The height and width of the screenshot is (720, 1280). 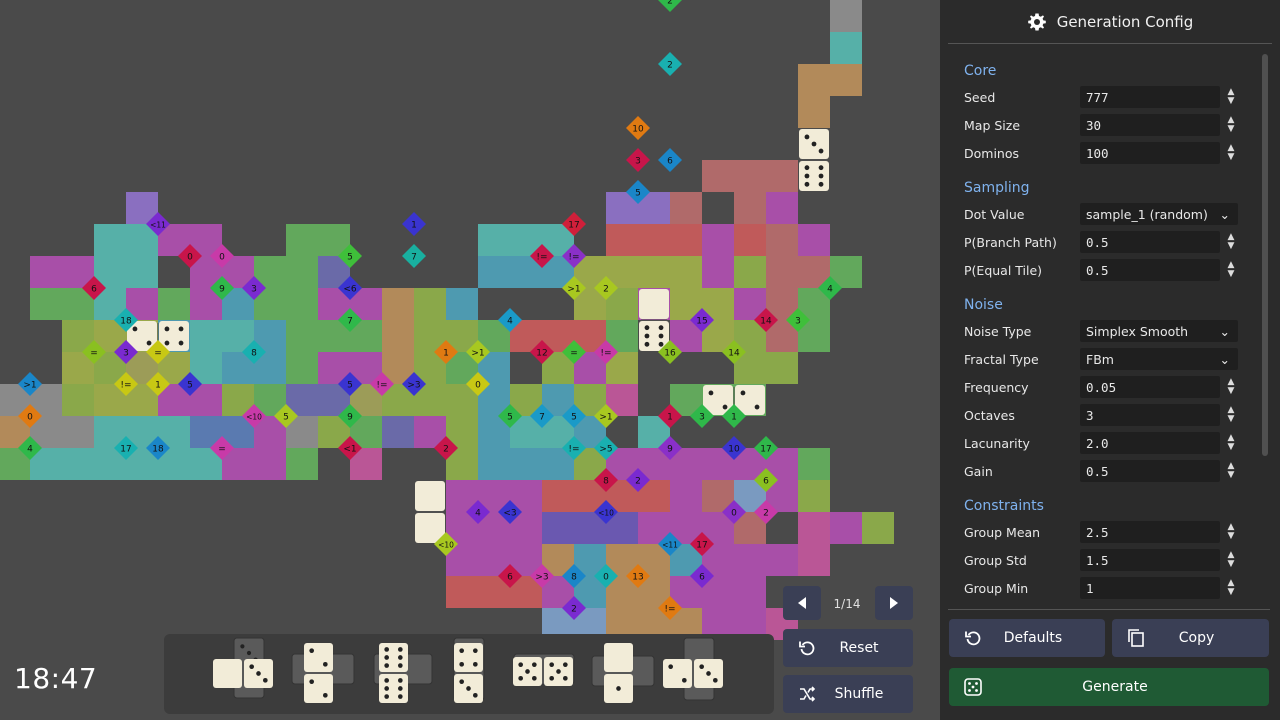 What do you see at coordinates (1150, 153) in the screenshot?
I see `dominos-input: 100` at bounding box center [1150, 153].